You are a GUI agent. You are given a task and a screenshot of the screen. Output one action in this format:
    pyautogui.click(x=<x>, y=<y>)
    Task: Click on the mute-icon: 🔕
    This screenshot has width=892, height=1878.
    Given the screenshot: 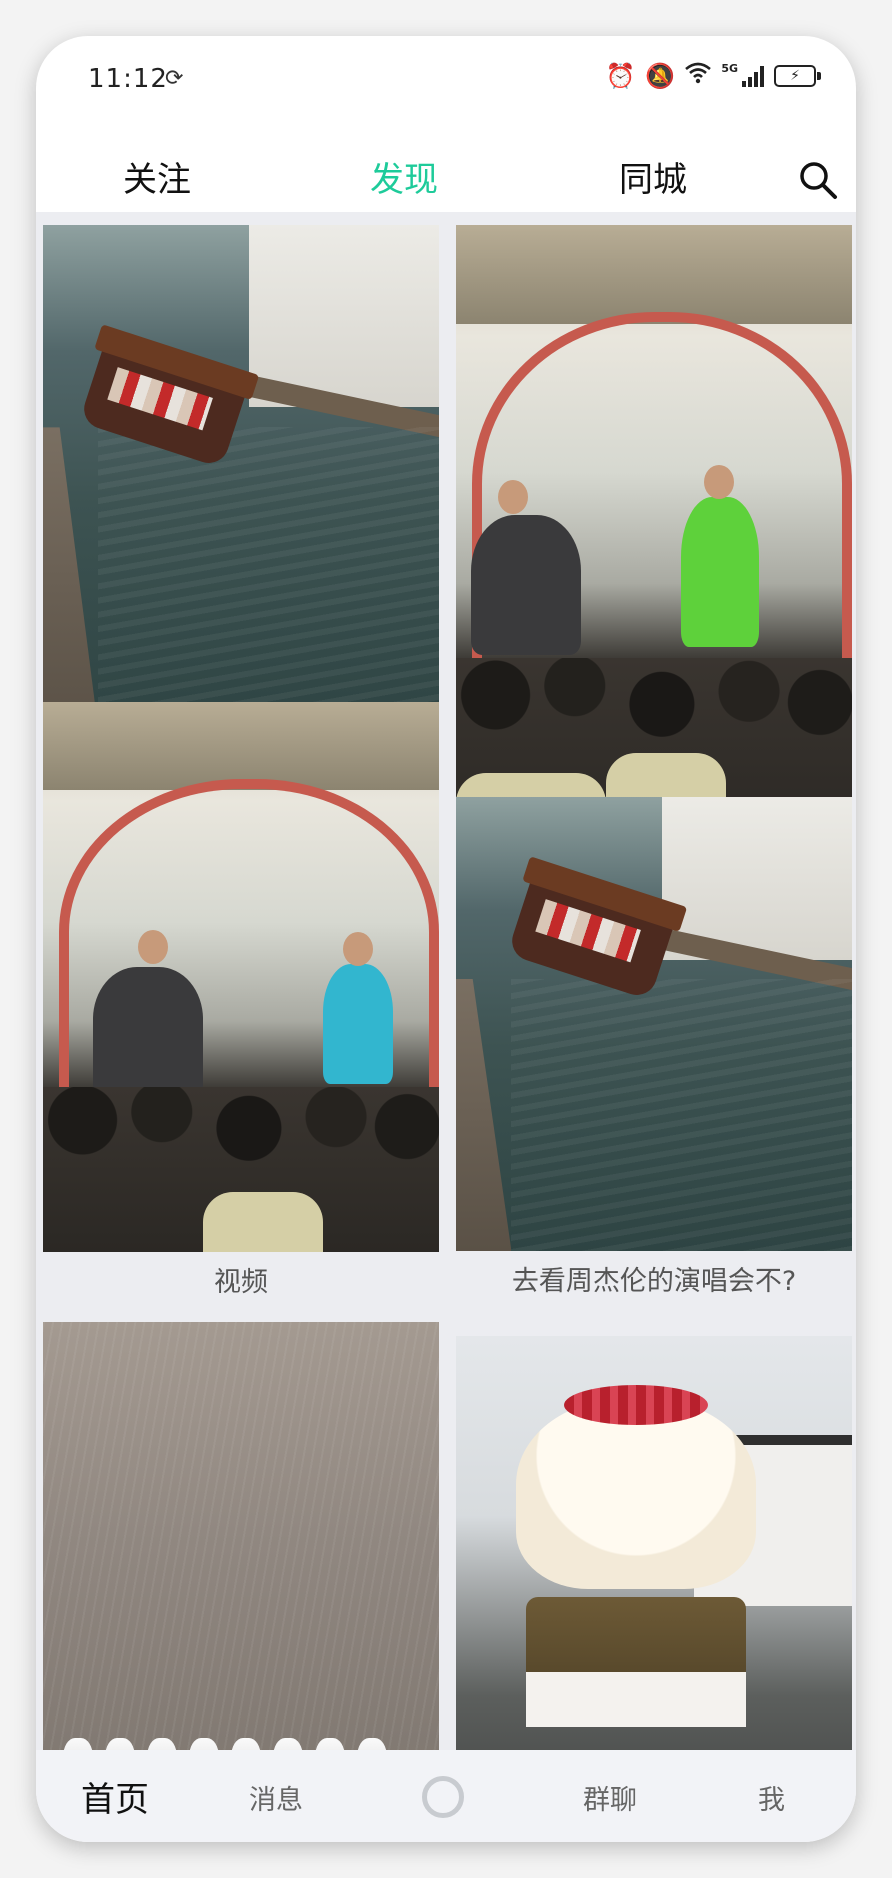 What is the action you would take?
    pyautogui.click(x=660, y=76)
    